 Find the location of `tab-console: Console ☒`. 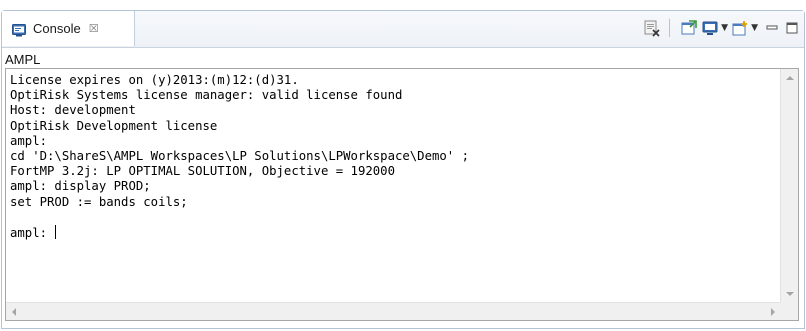

tab-console: Console ☒ is located at coordinates (68, 28).